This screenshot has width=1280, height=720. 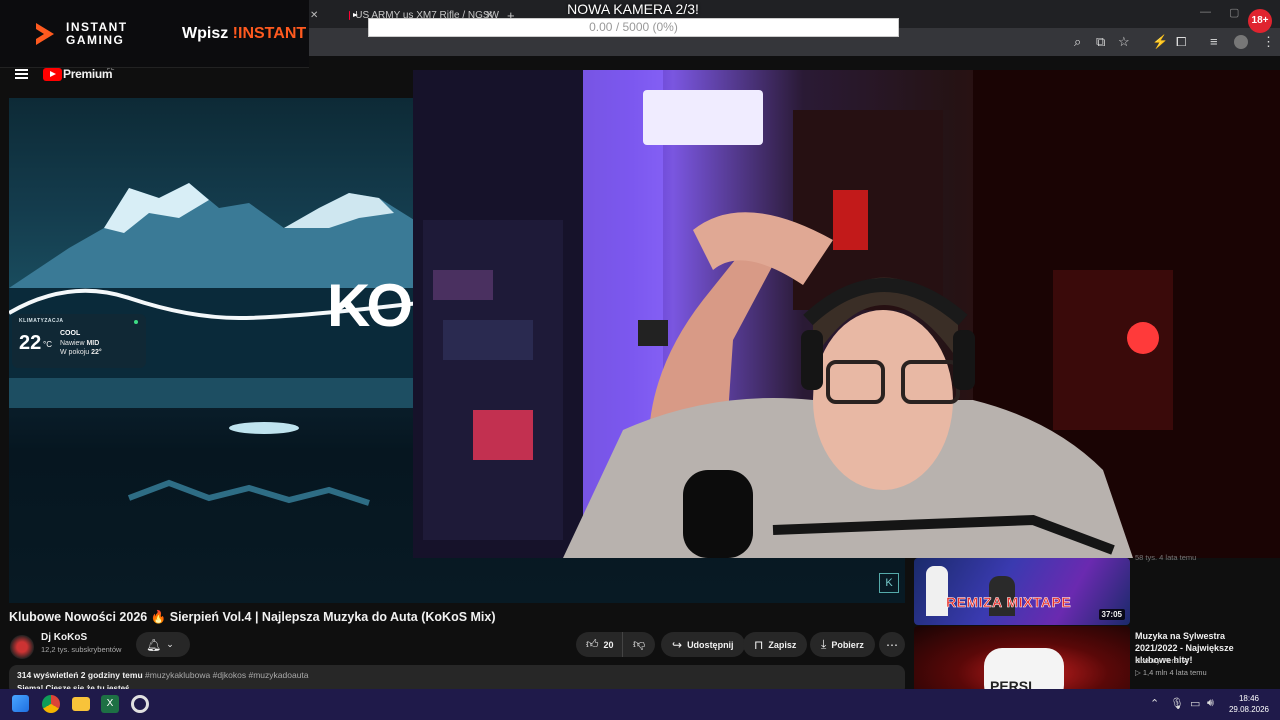 What do you see at coordinates (640, 704) in the screenshot?
I see `windows-taskbar: X` at bounding box center [640, 704].